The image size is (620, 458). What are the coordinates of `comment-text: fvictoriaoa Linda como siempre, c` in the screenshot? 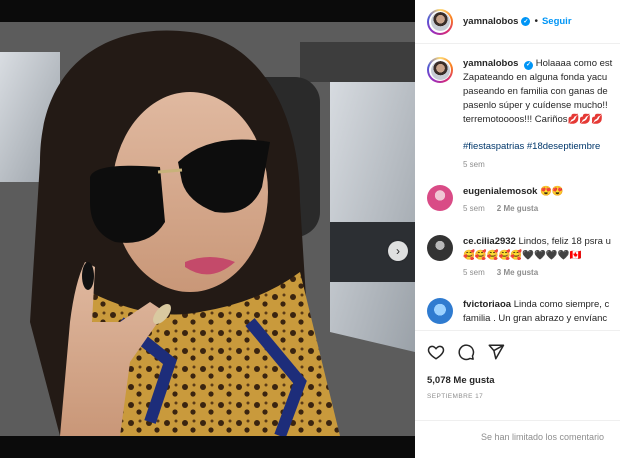 It's located at (536, 304).